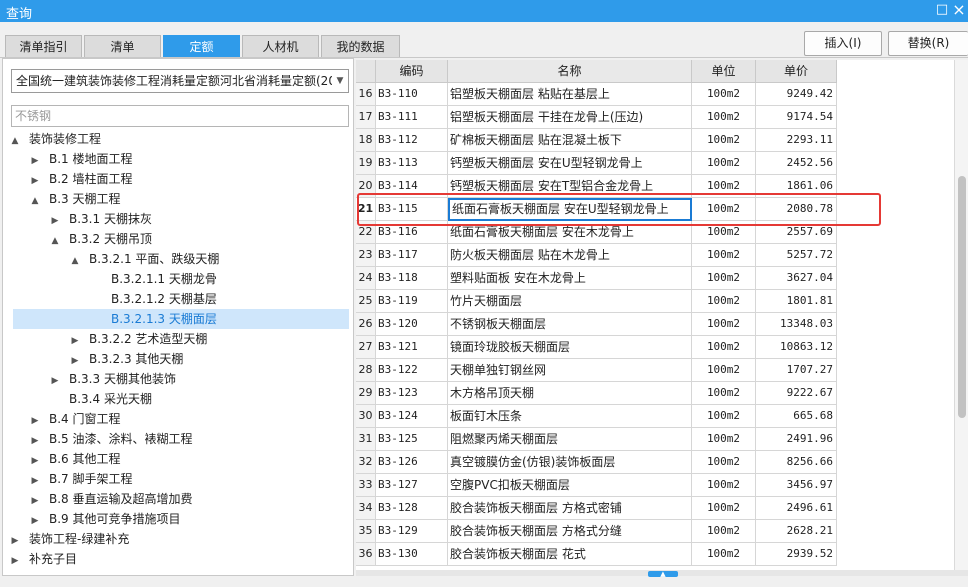  I want to click on vertical-scrollbar, so click(961, 315).